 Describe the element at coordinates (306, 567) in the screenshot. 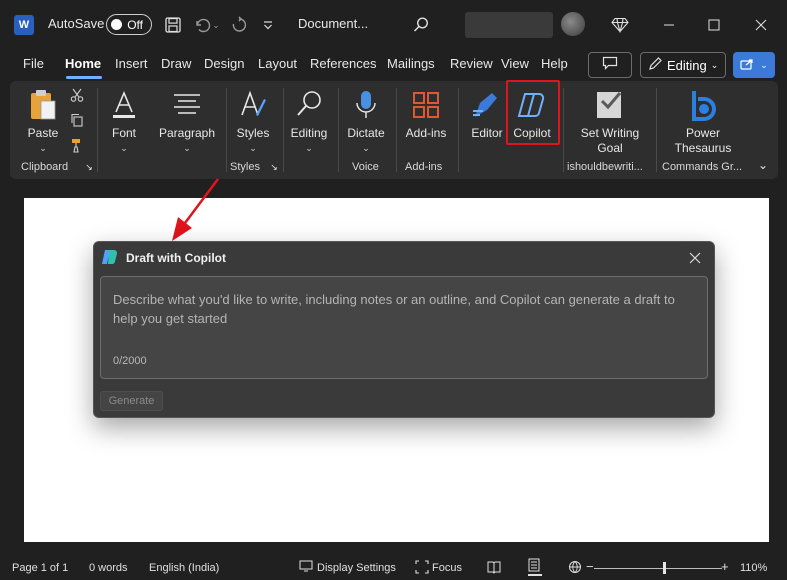

I see `display-settings-icon` at that location.